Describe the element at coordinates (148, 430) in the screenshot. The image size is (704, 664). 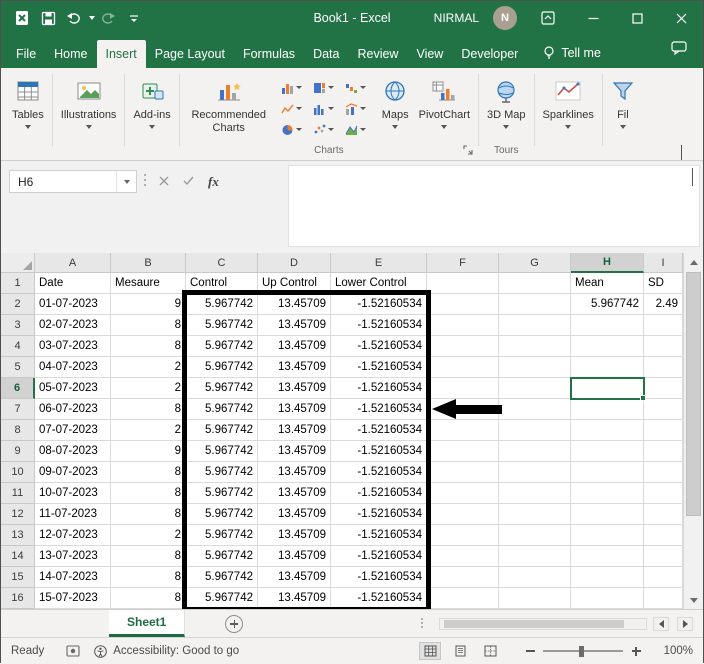
I see `cell-B8: 2` at that location.